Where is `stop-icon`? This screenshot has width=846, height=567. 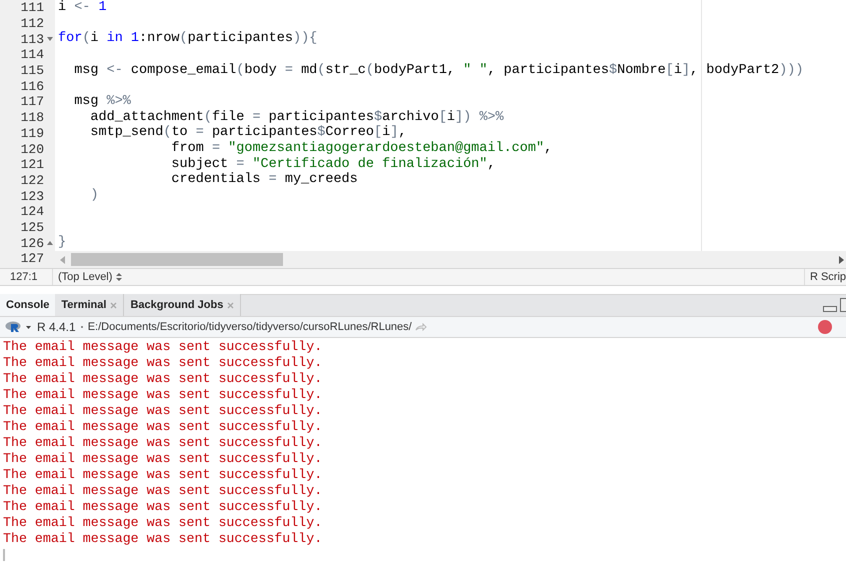 stop-icon is located at coordinates (825, 327).